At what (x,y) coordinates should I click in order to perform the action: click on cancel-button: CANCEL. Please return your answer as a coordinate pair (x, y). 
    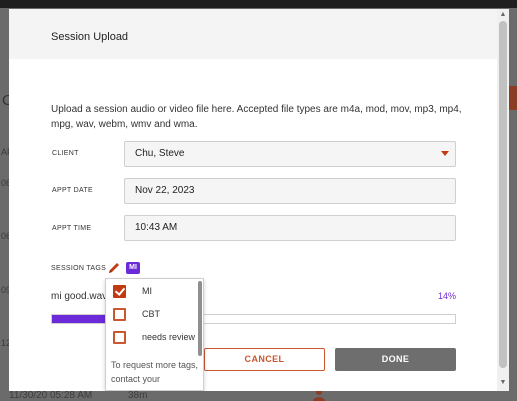
    Looking at the image, I should click on (264, 359).